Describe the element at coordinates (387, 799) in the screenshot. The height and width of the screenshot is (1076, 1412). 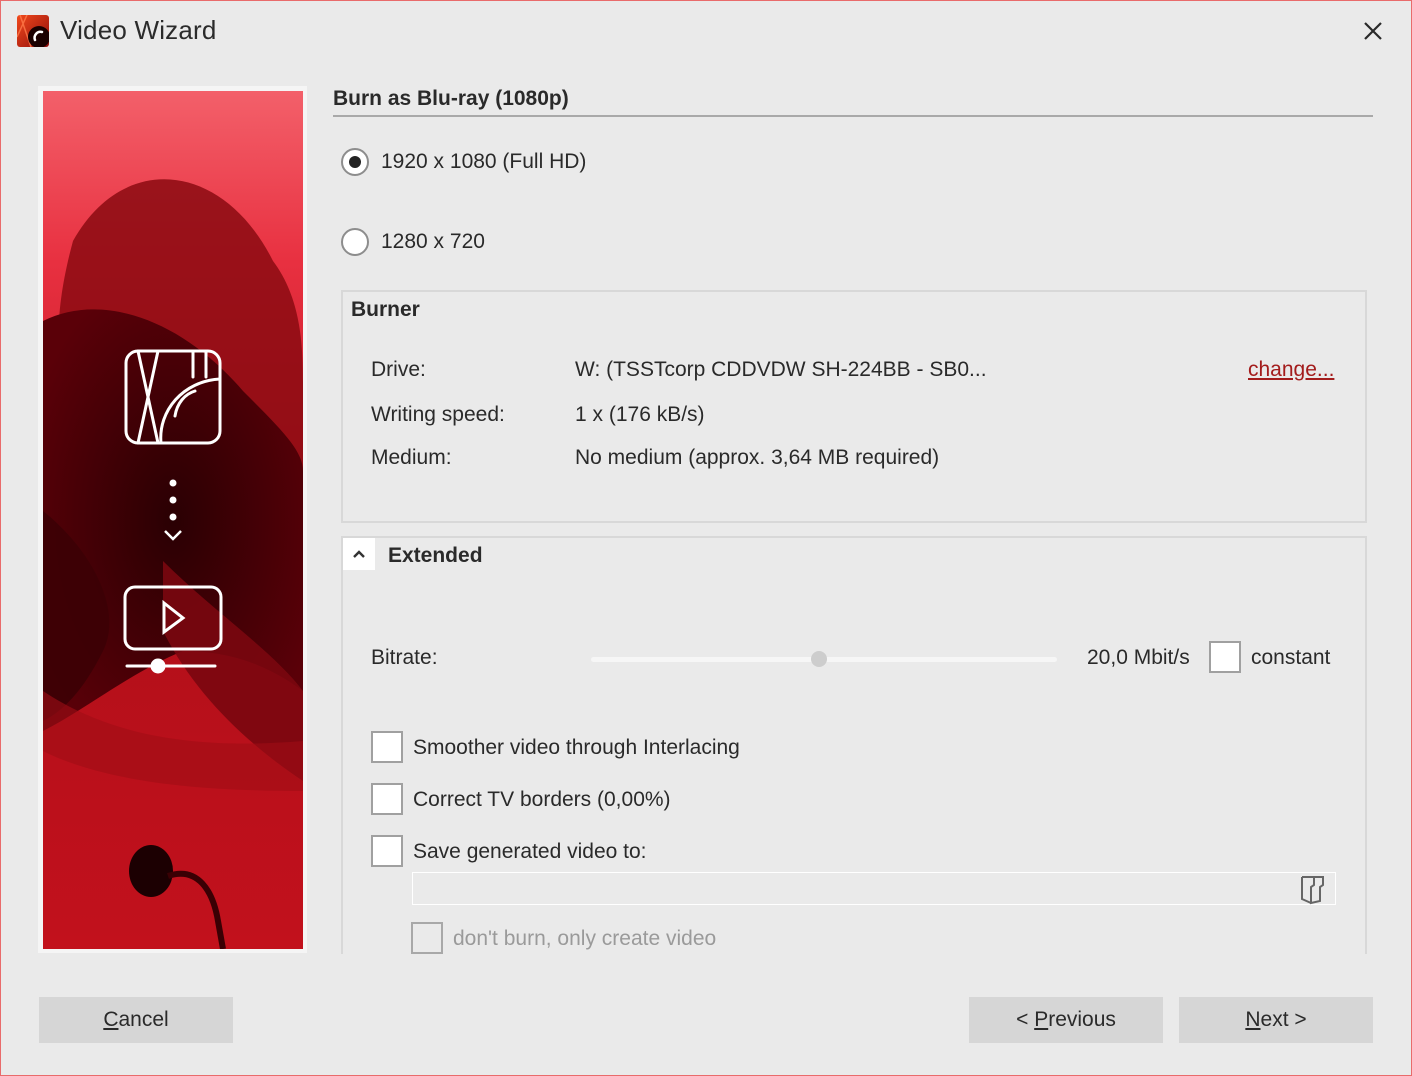
I see `tv-borders-checkbox` at that location.